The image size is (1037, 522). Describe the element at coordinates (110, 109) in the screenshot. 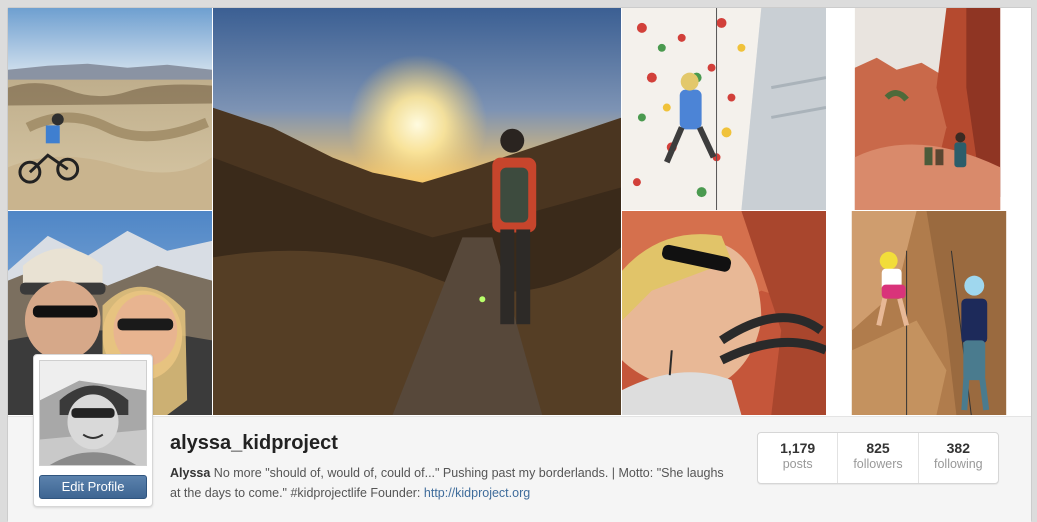

I see `photo-bike-park` at that location.